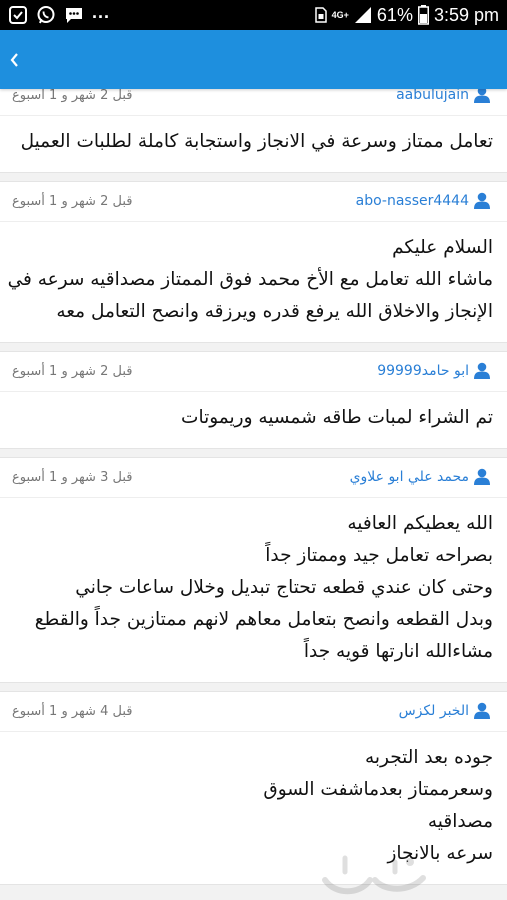 The image size is (507, 900). Describe the element at coordinates (423, 15) in the screenshot. I see `battery-icon` at that location.